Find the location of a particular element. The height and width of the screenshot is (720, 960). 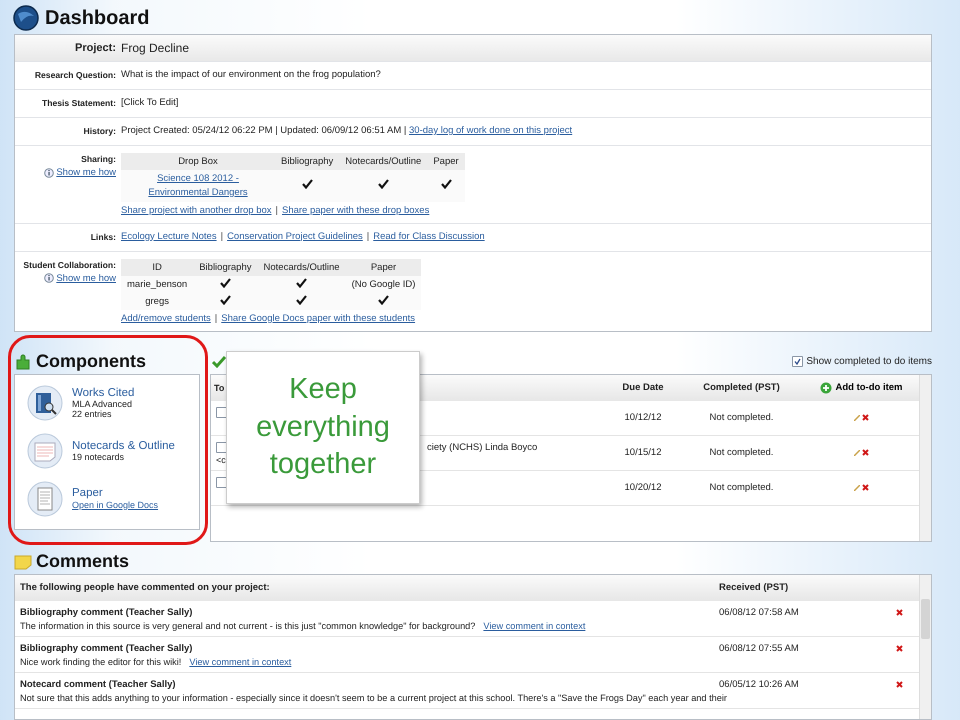

column-header: Completed (PST) is located at coordinates (741, 388).